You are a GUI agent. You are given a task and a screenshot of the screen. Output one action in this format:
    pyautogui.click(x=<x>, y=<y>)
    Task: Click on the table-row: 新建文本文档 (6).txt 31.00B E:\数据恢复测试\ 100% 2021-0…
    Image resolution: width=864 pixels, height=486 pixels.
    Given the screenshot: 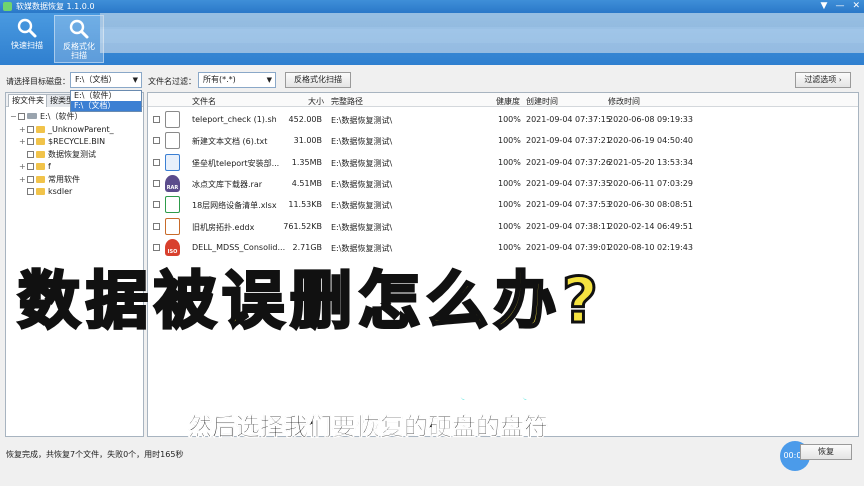 What is the action you would take?
    pyautogui.click(x=503, y=140)
    